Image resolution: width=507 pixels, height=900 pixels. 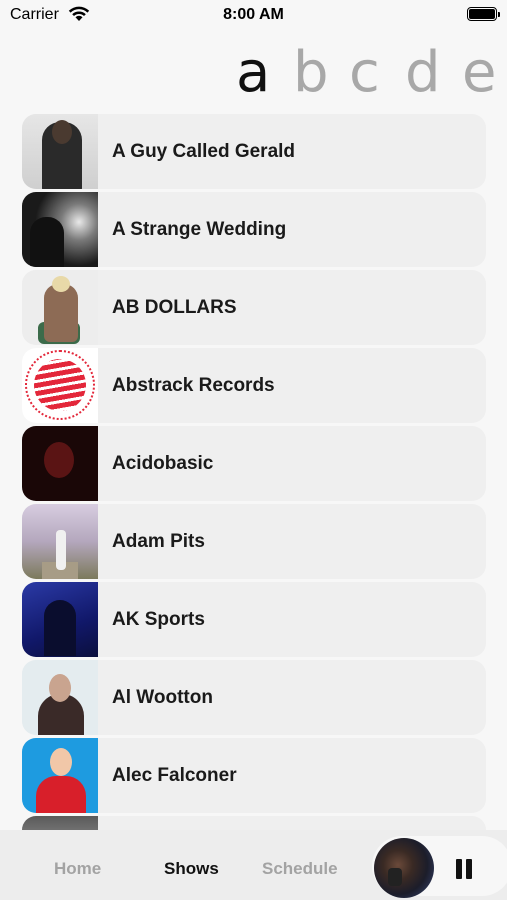 What do you see at coordinates (254, 697) in the screenshot?
I see `artist-row: Al Wootton` at bounding box center [254, 697].